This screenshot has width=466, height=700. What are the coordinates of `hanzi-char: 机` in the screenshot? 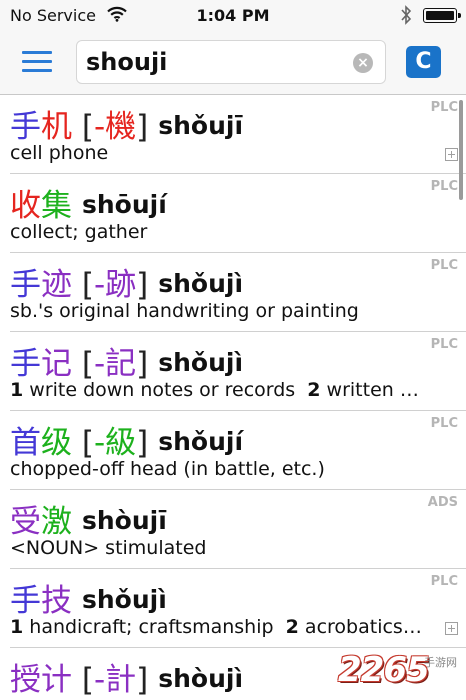 It's located at (56, 127).